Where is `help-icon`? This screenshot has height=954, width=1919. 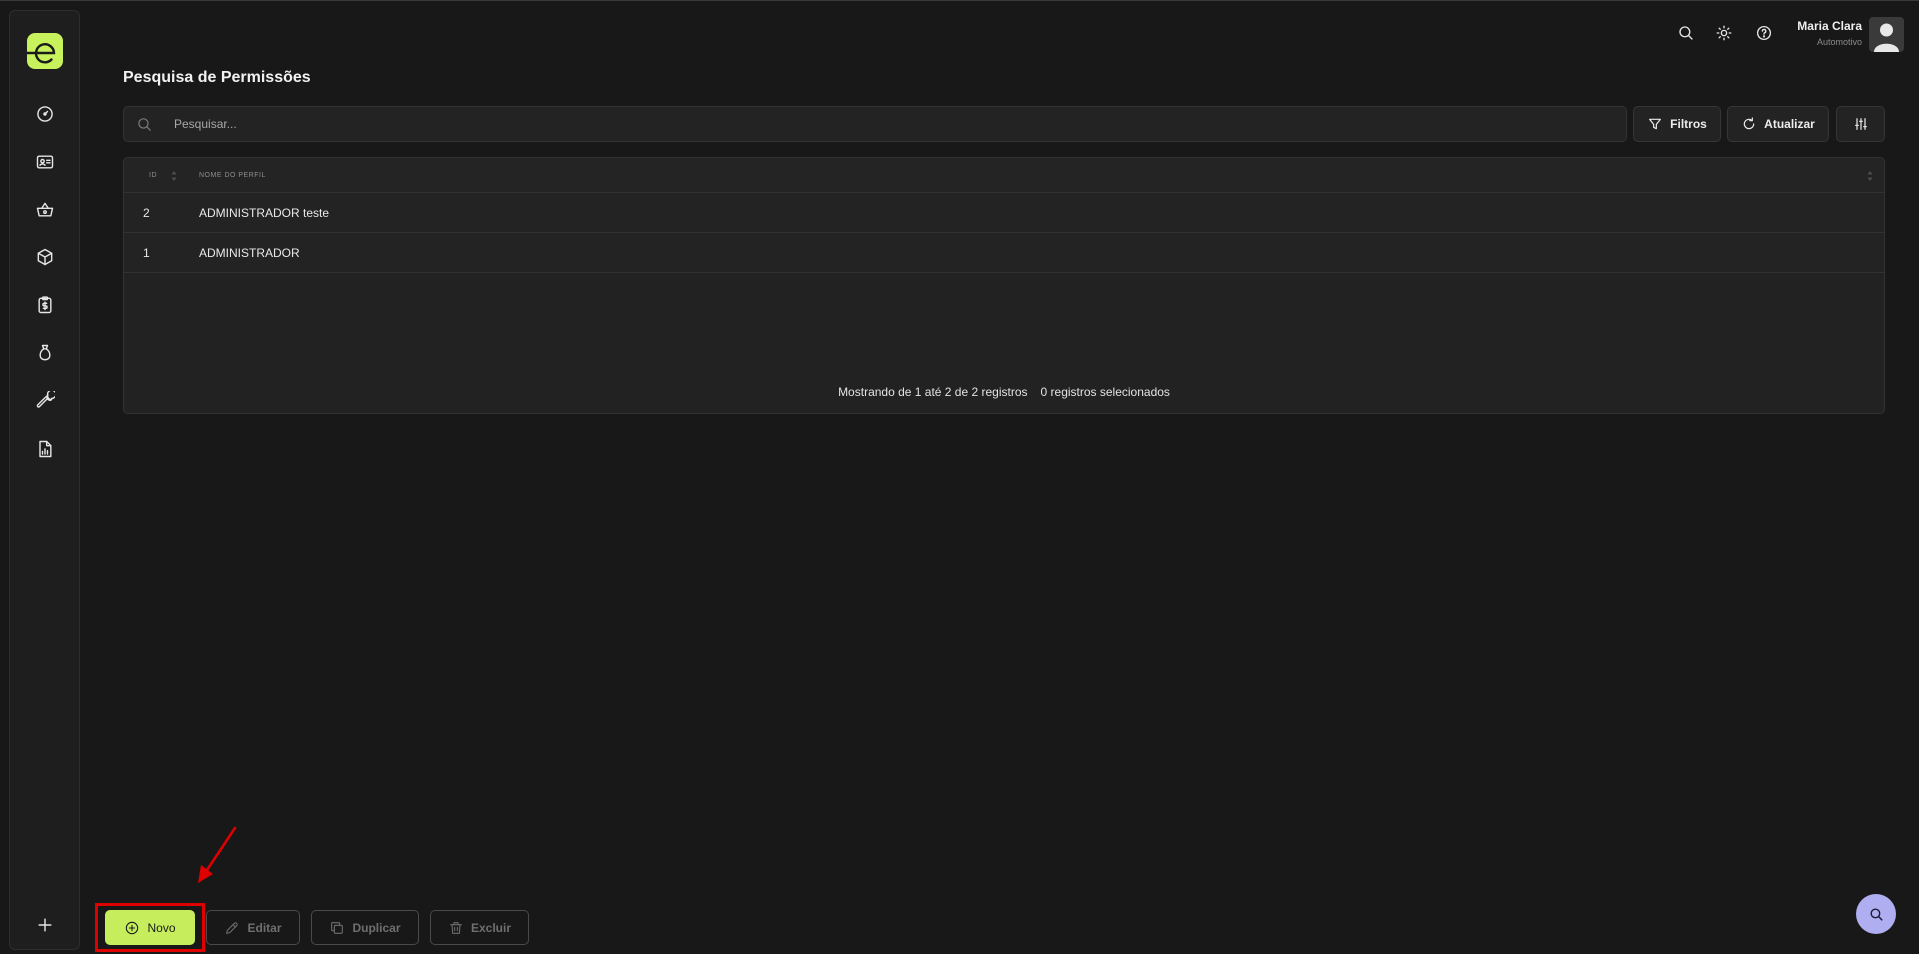 help-icon is located at coordinates (1764, 33).